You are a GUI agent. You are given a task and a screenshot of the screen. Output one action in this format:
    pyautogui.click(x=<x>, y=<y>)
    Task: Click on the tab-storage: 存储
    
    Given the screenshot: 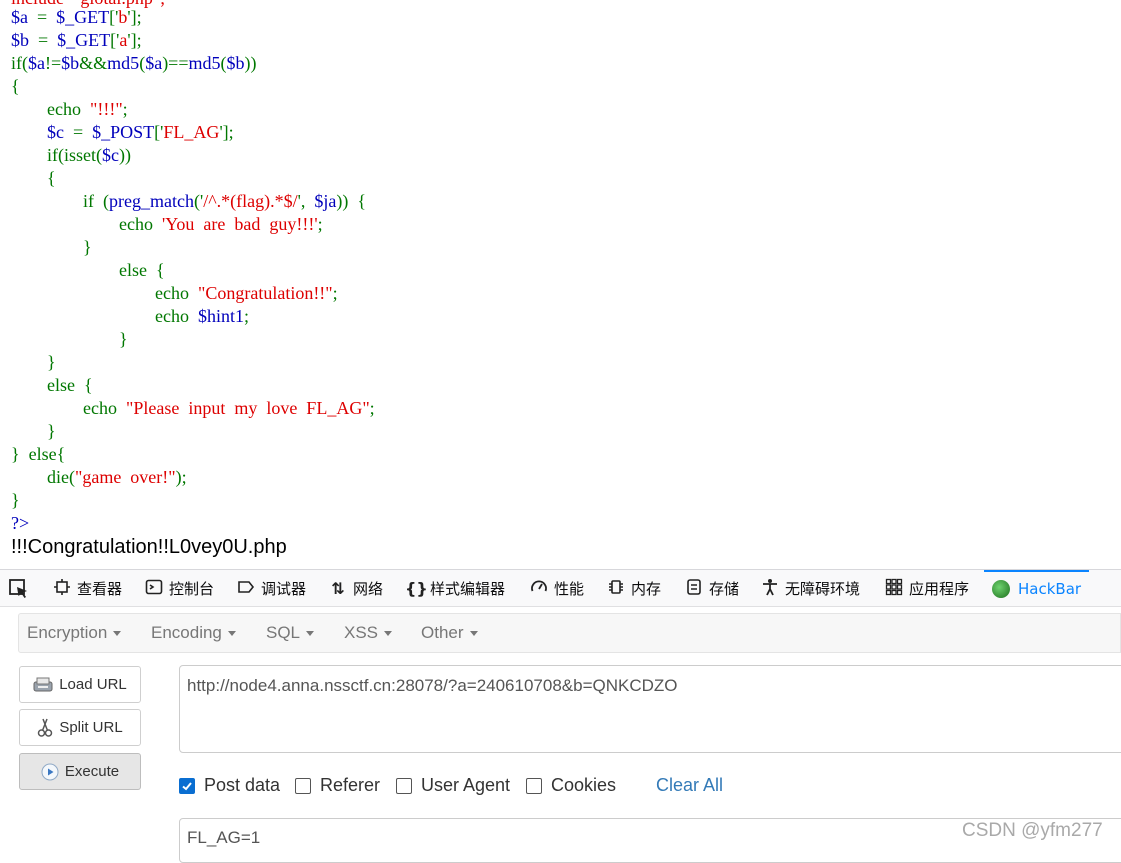 What is the action you would take?
    pyautogui.click(x=711, y=588)
    